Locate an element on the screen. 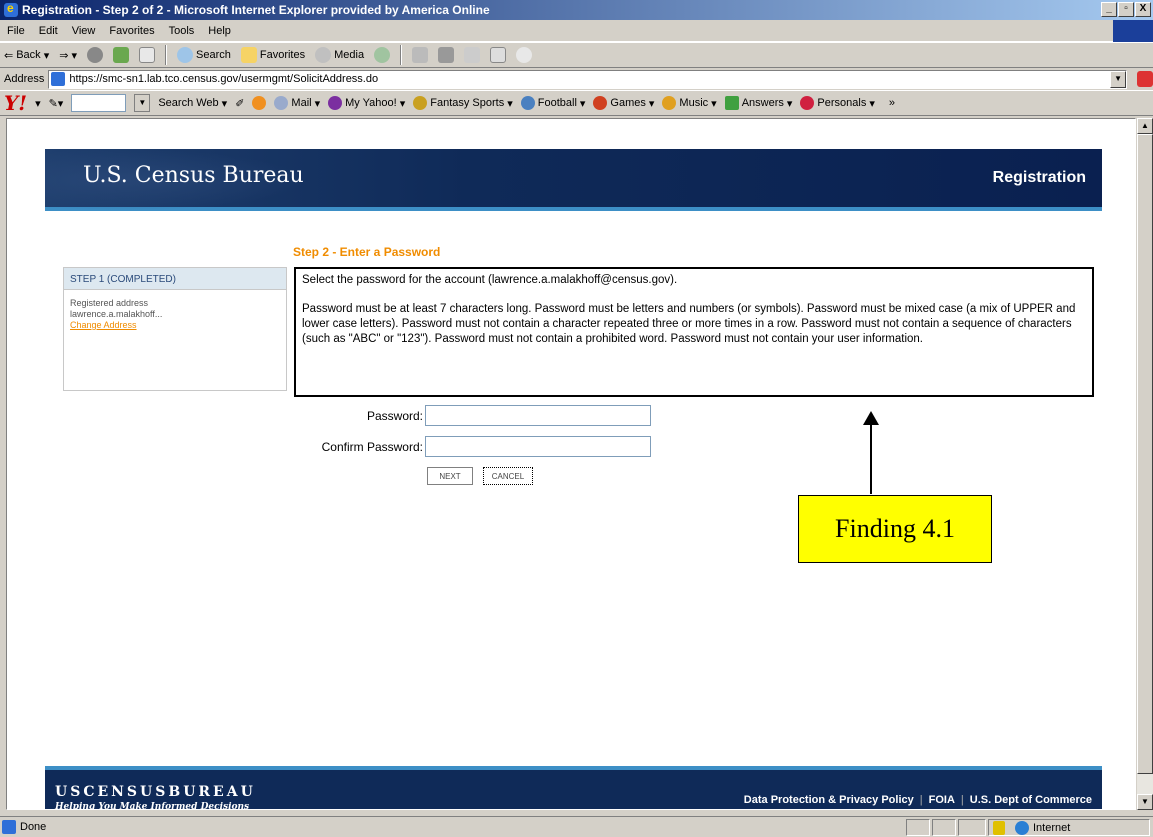 The width and height of the screenshot is (1153, 837). back-button: ⇐ Back ▾ is located at coordinates (26, 55).